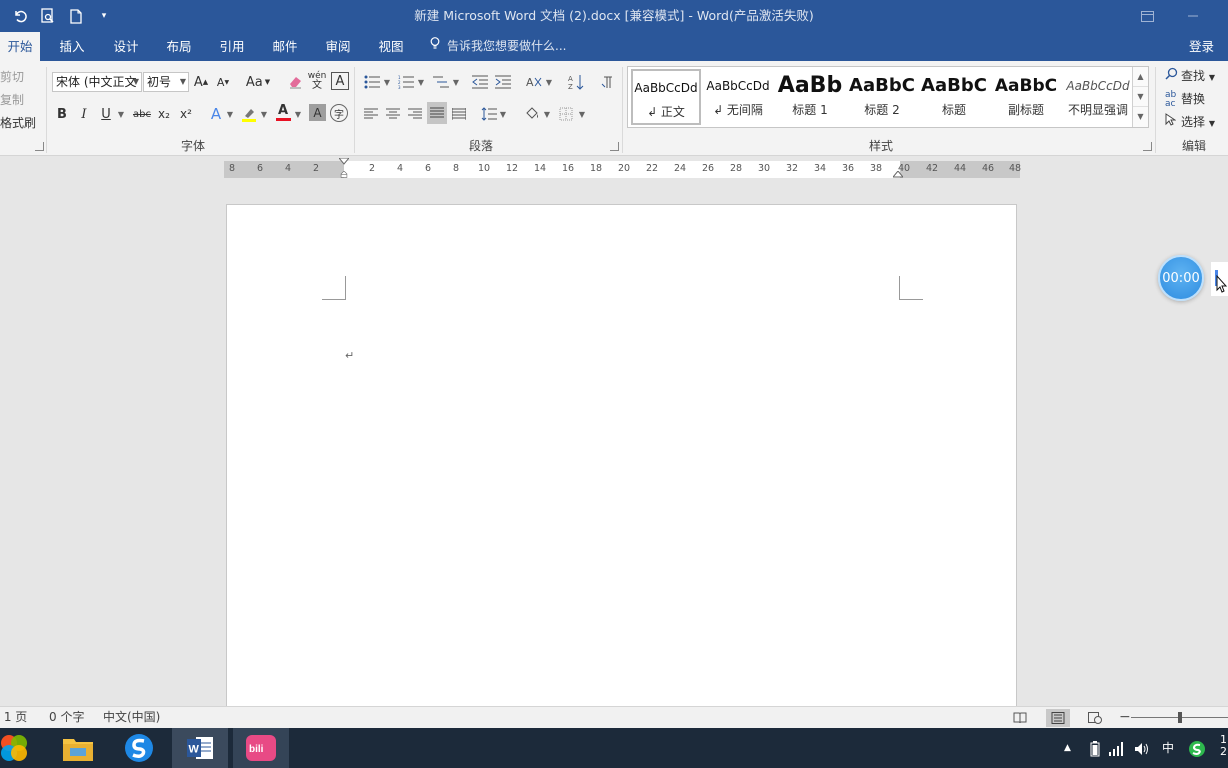 This screenshot has height=768, width=1228. Describe the element at coordinates (415, 114) in the screenshot. I see `align-right-button` at that location.